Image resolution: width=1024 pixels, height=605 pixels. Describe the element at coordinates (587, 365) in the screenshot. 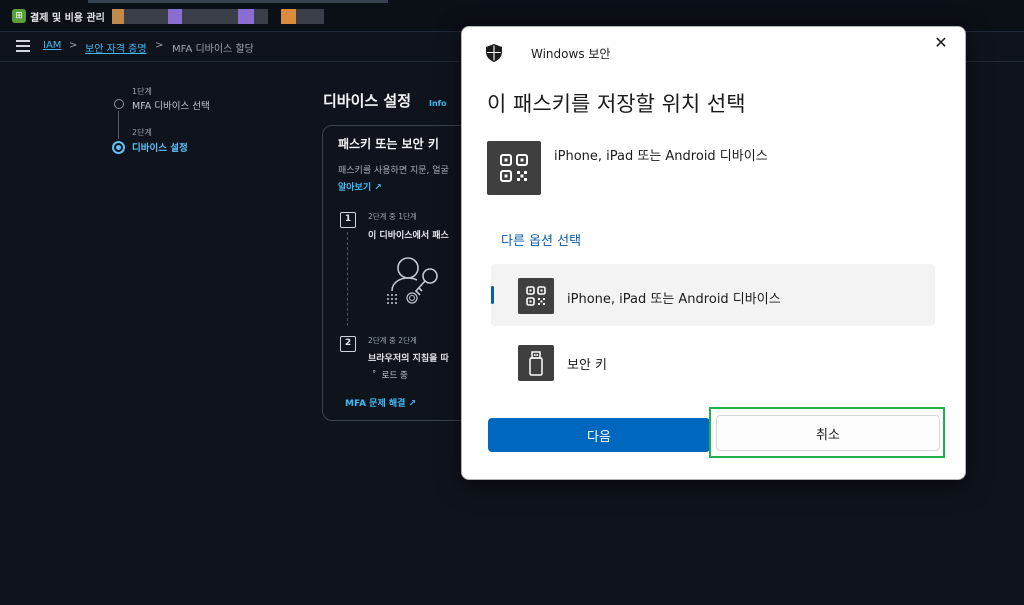

I see `option-security-key-label: 보안 키` at that location.